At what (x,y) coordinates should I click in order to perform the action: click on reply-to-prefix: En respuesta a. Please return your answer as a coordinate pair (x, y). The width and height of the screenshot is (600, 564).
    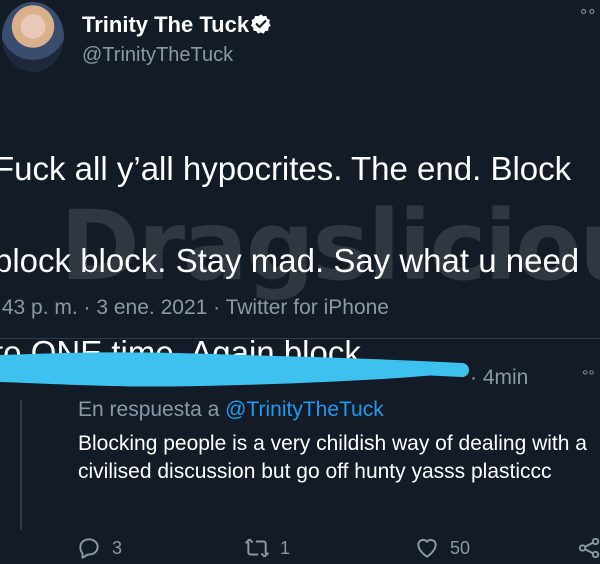
    Looking at the image, I should click on (149, 409).